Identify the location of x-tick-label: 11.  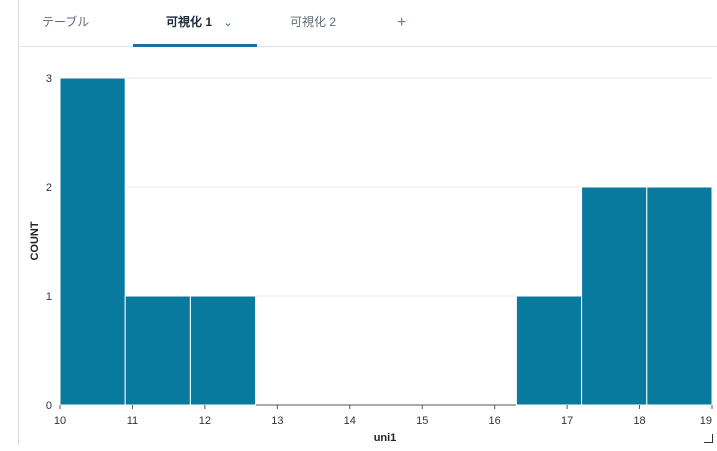
(132, 421).